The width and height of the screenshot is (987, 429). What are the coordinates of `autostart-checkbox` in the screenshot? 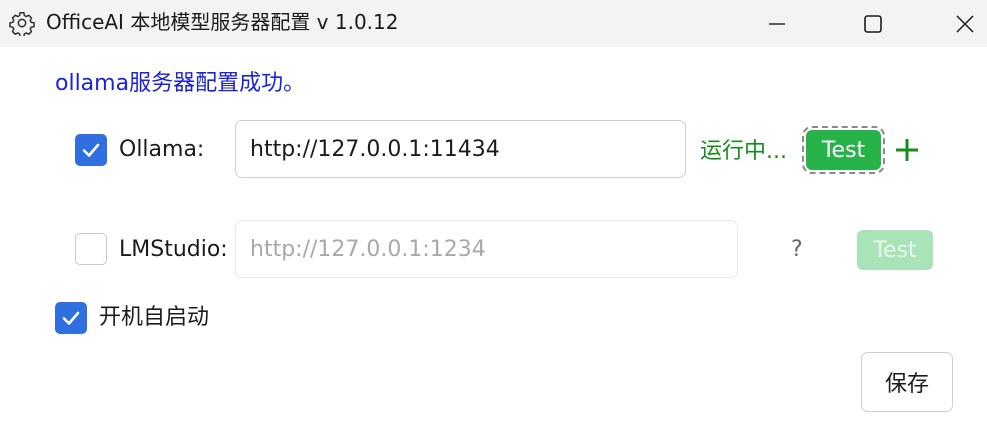 It's located at (71, 318).